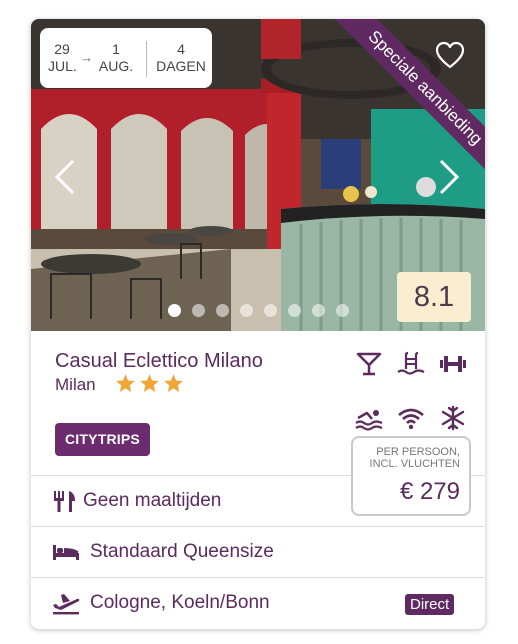  Describe the element at coordinates (62, 49) in the screenshot. I see `start-day: 29` at that location.